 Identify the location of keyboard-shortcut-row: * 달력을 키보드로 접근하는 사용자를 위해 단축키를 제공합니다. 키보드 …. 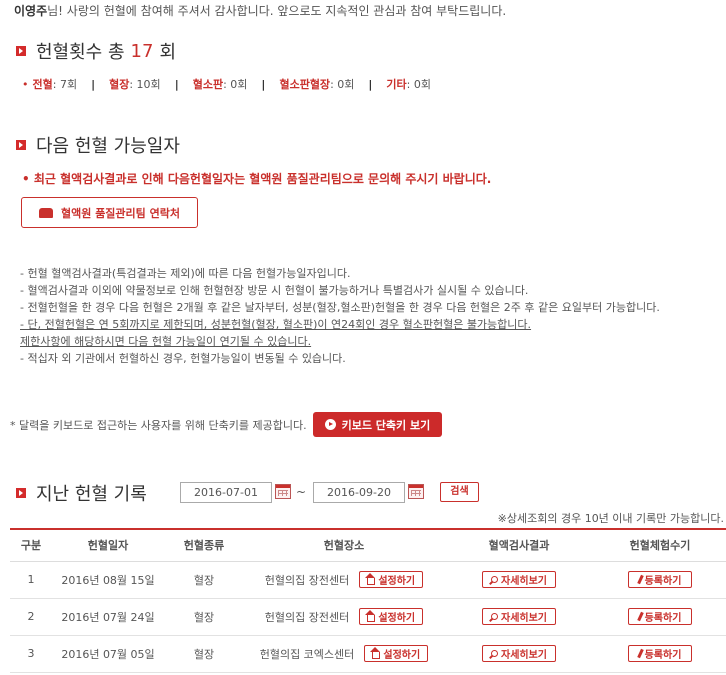
(226, 424).